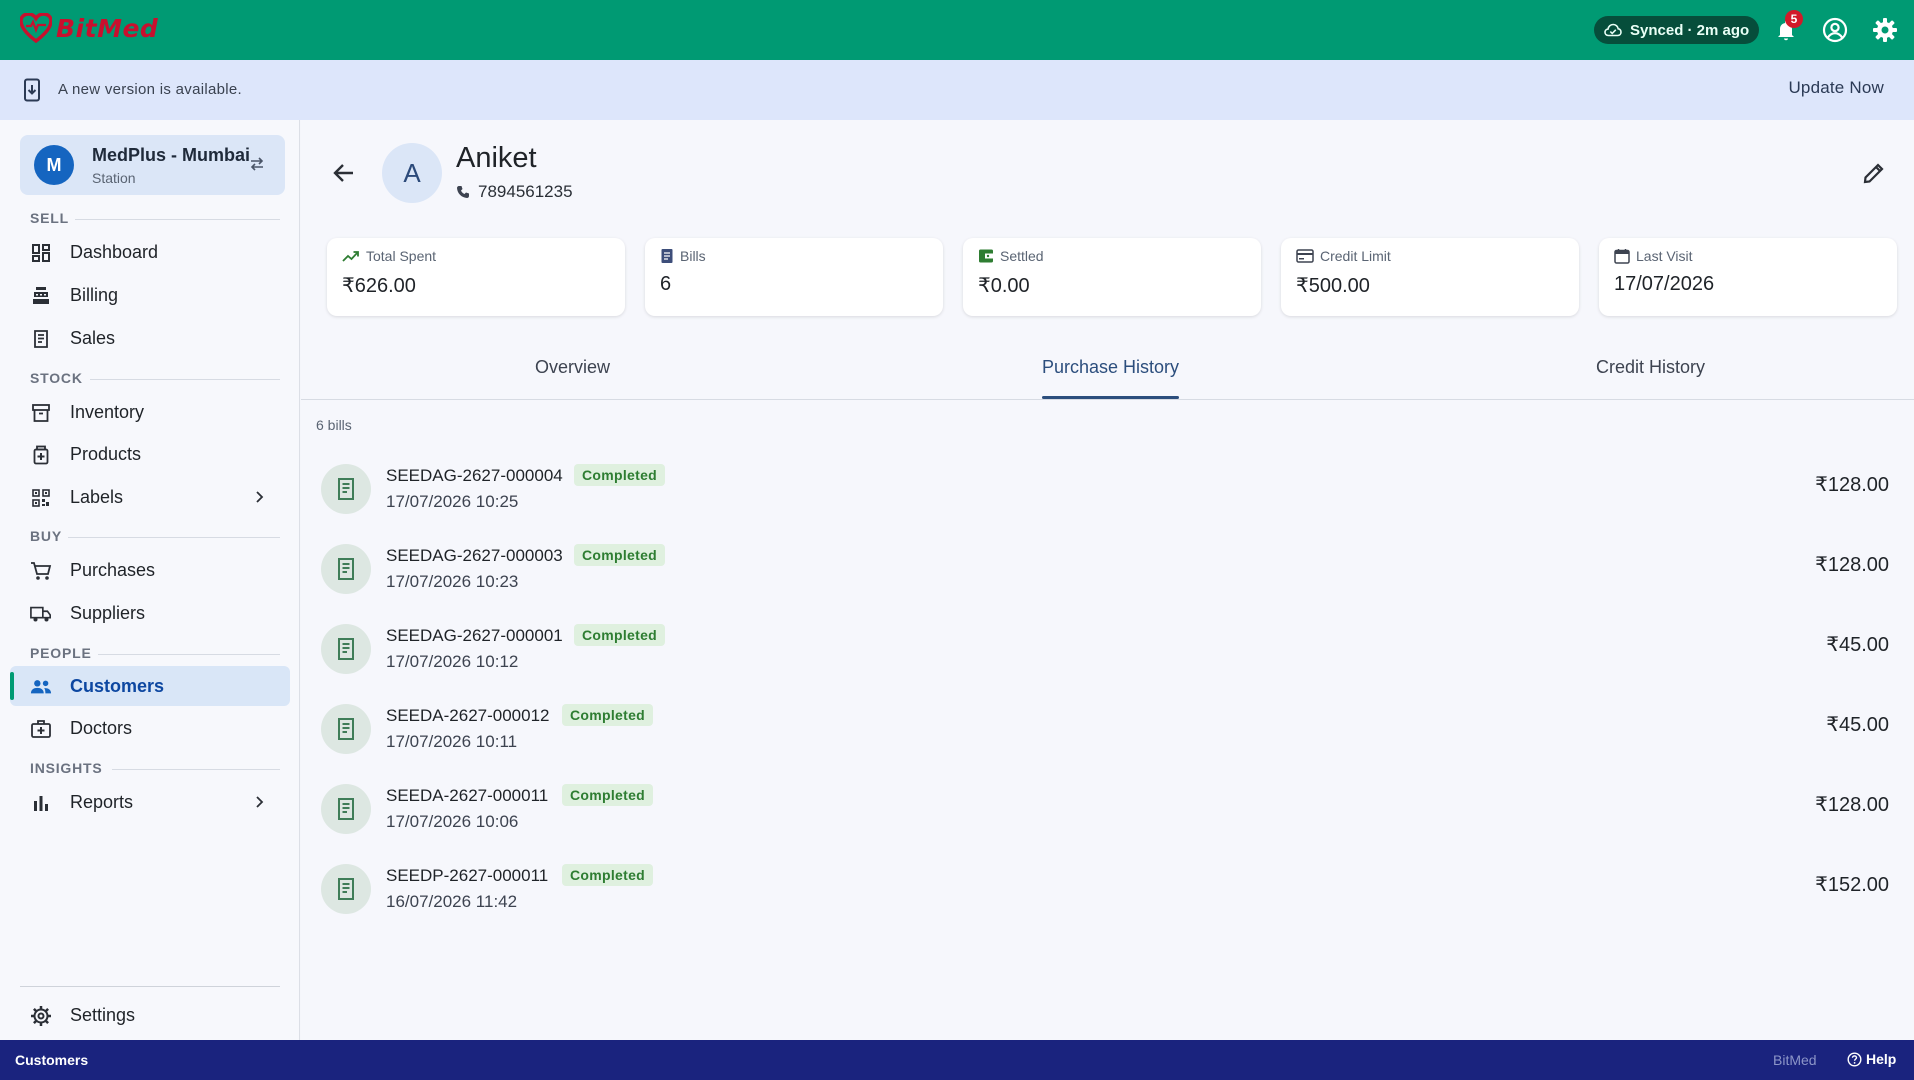 Image resolution: width=1914 pixels, height=1080 pixels. I want to click on edit-customer-button, so click(1874, 175).